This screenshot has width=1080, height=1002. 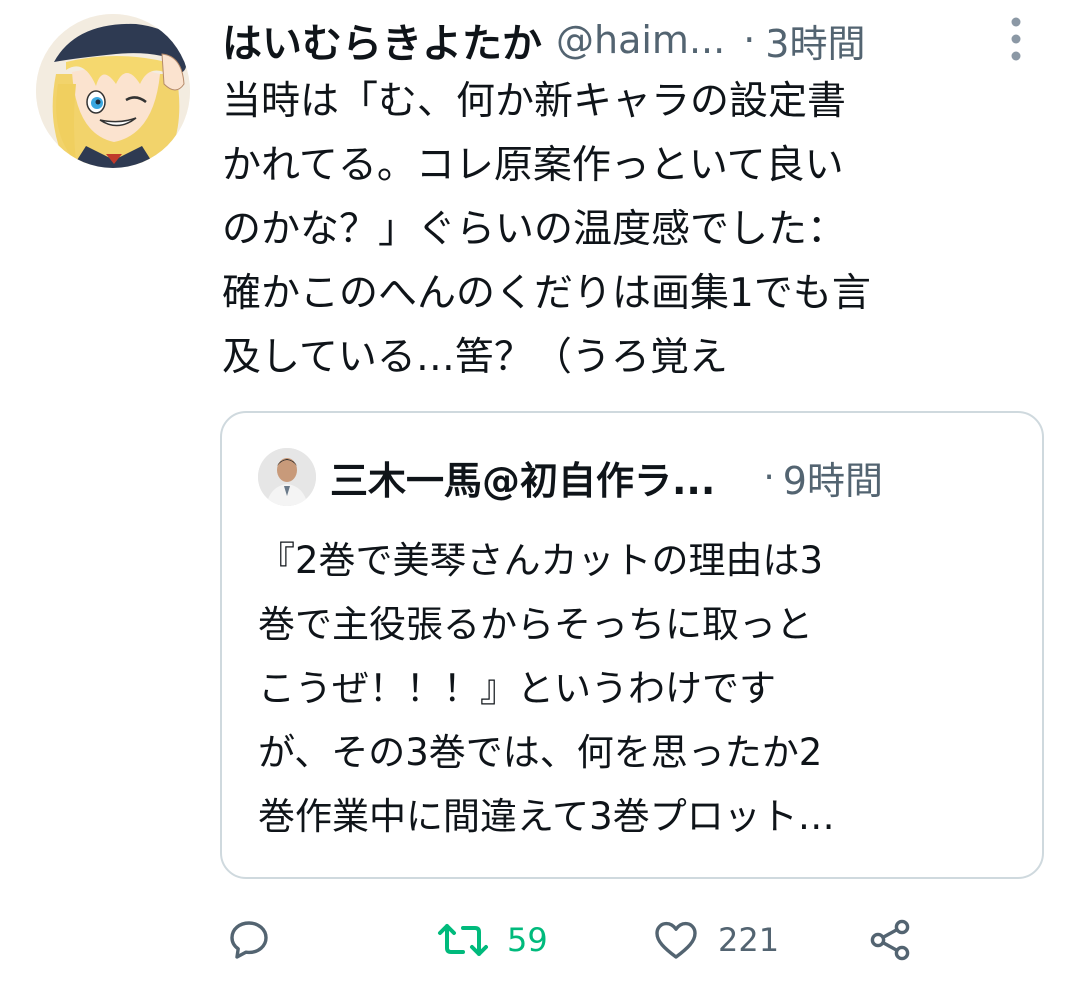 What do you see at coordinates (475, 357) in the screenshot?
I see `tweet-text-line: 及している…筈？（うろ覚え` at bounding box center [475, 357].